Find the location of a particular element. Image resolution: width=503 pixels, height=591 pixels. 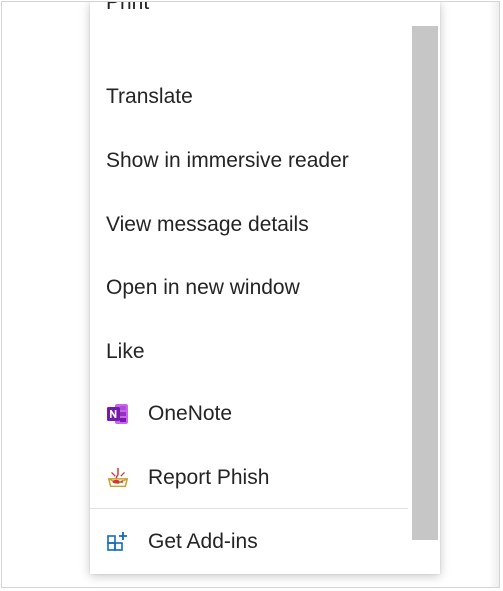

menu-item-label: OneNote is located at coordinates (190, 413).